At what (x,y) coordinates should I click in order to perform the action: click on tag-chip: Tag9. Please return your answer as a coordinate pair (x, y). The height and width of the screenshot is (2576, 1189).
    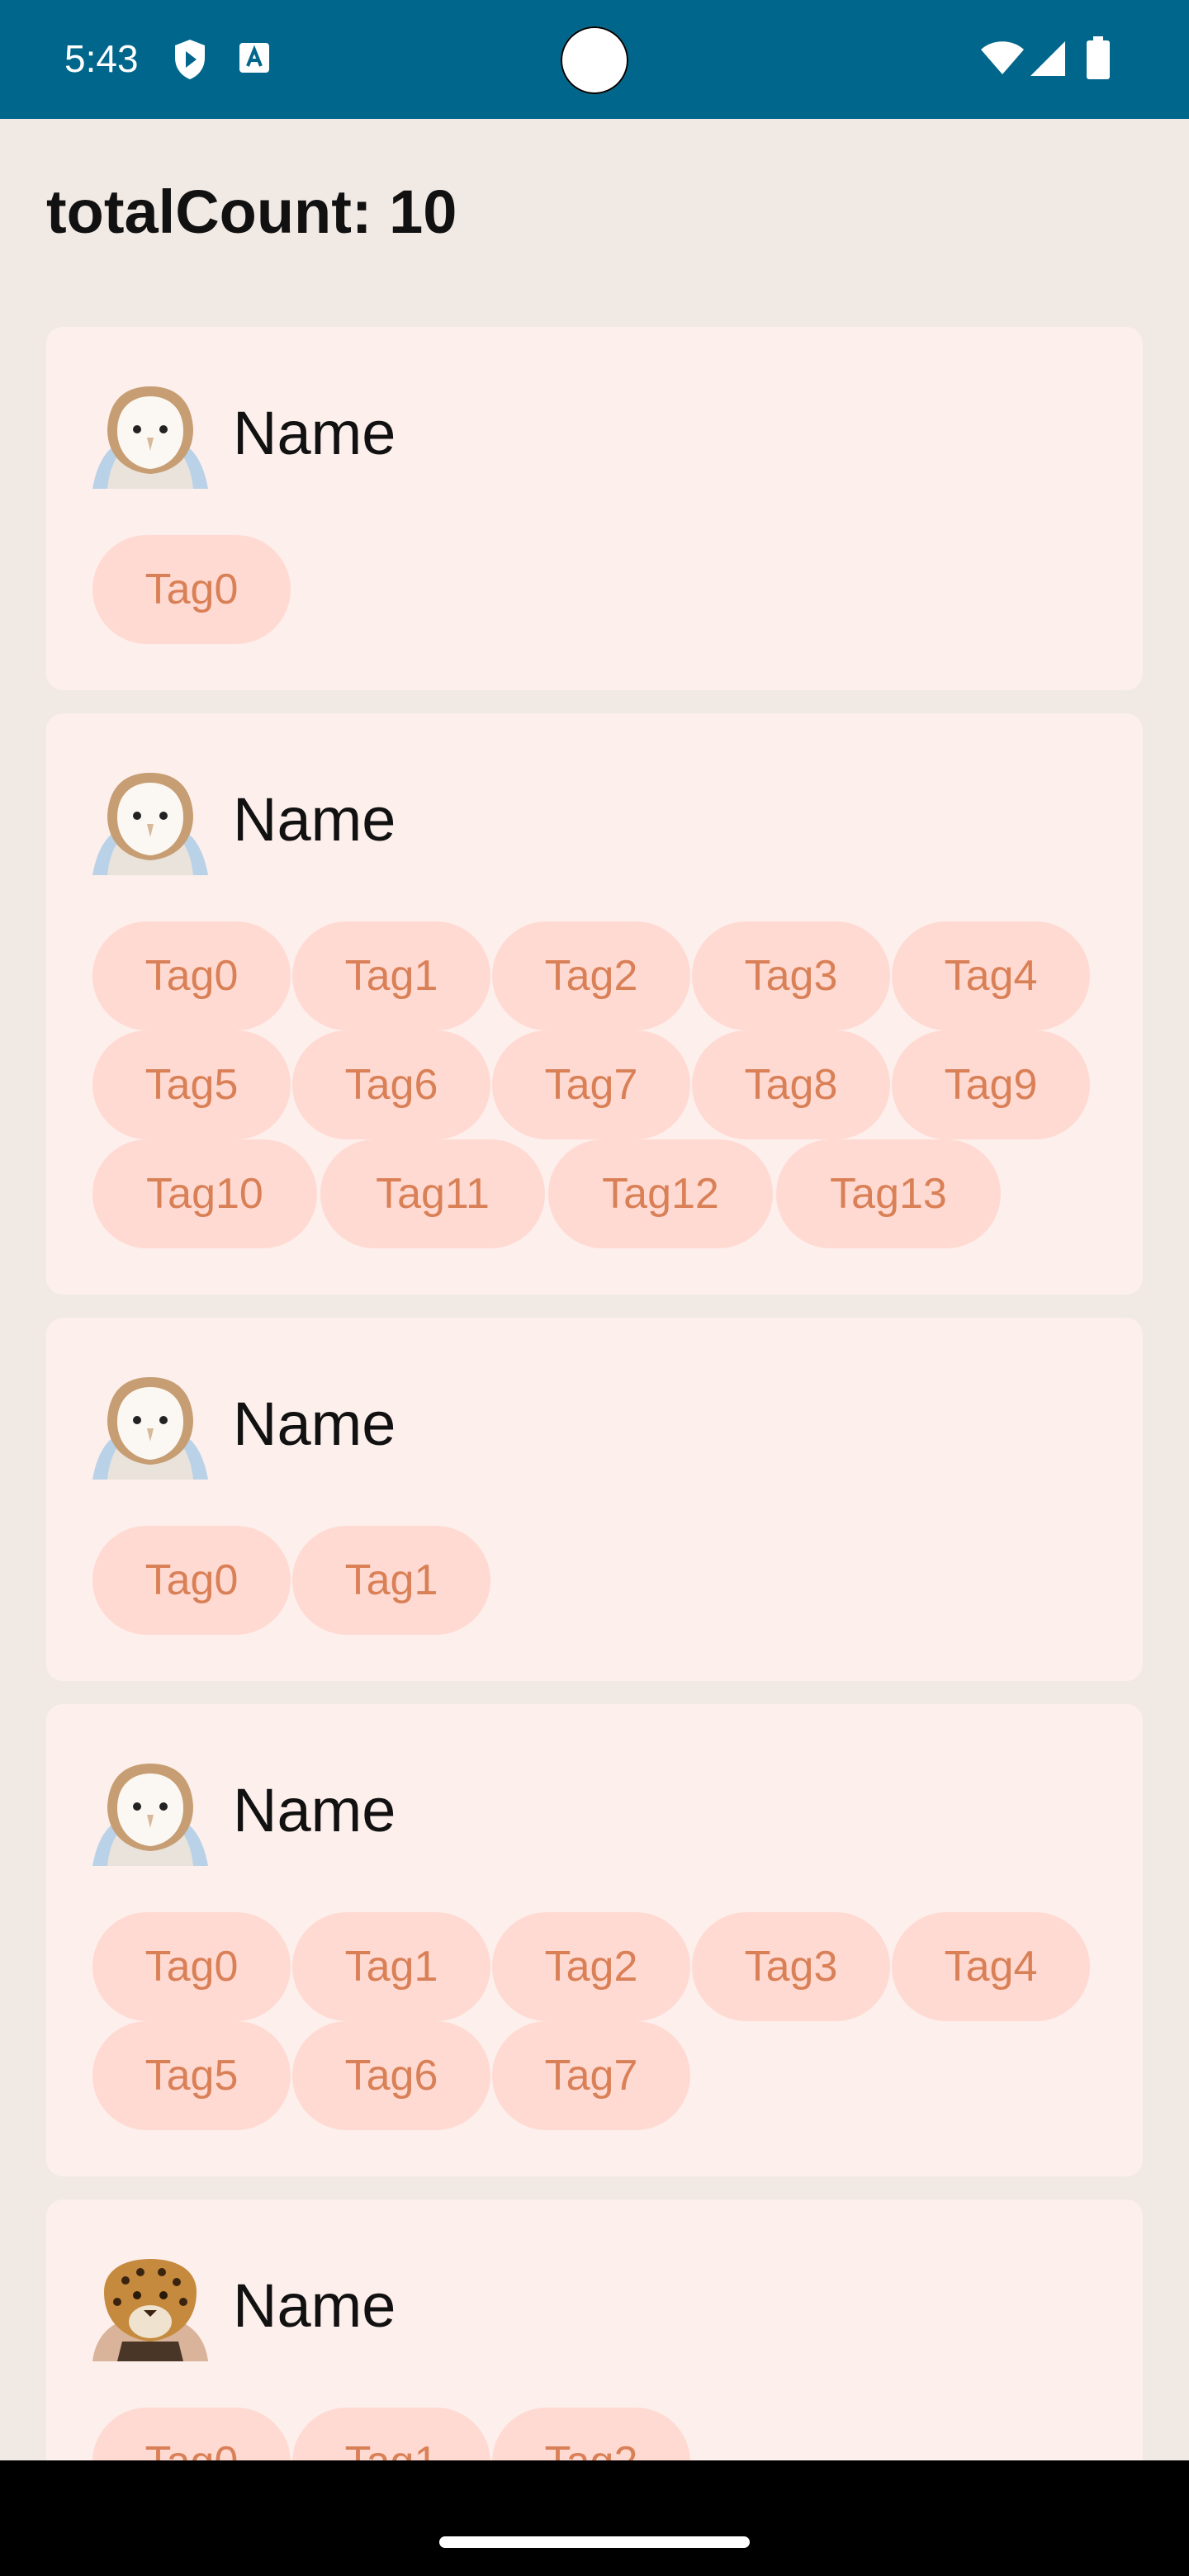
    Looking at the image, I should click on (991, 1084).